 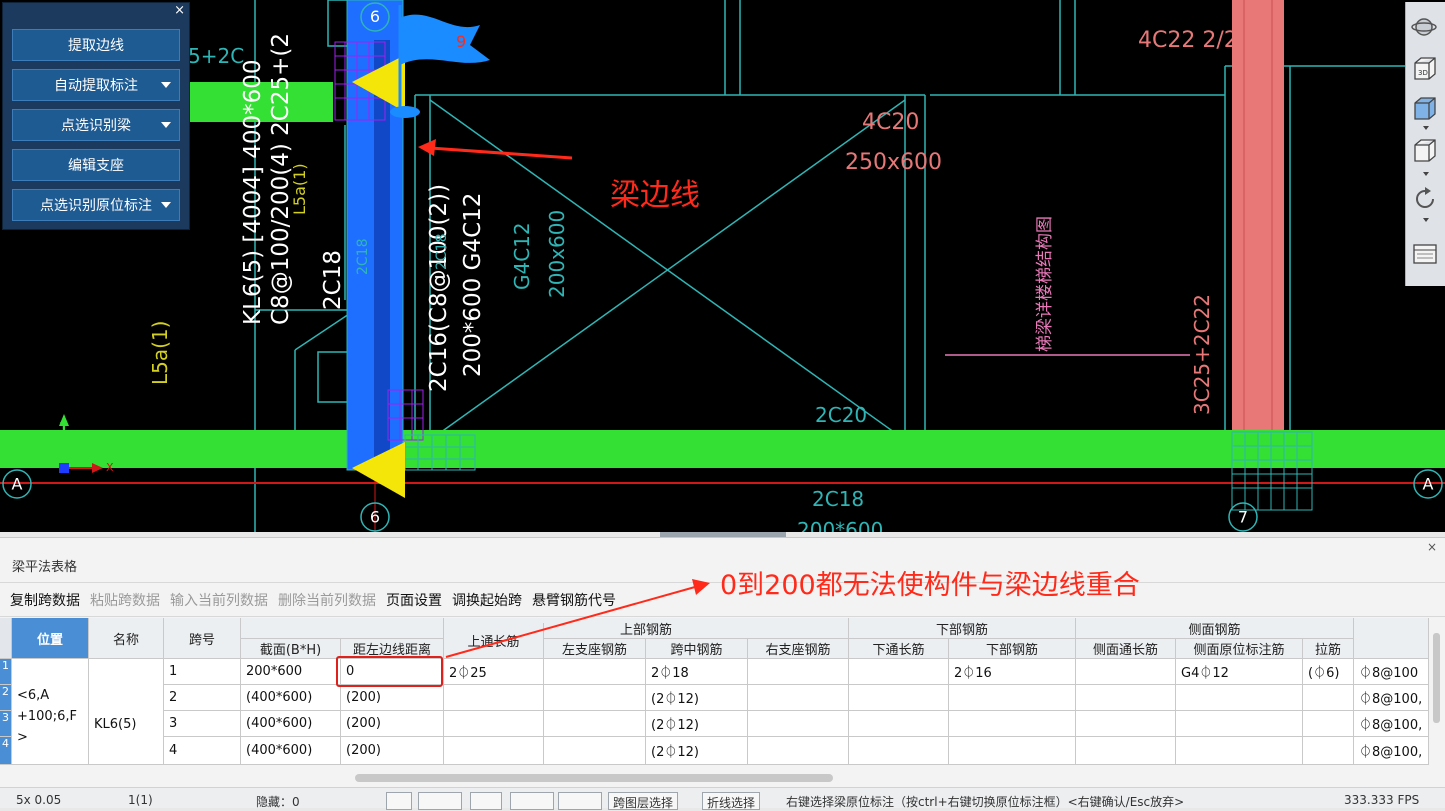 I want to click on header-bottom-through: 下通长筋, so click(x=899, y=649).